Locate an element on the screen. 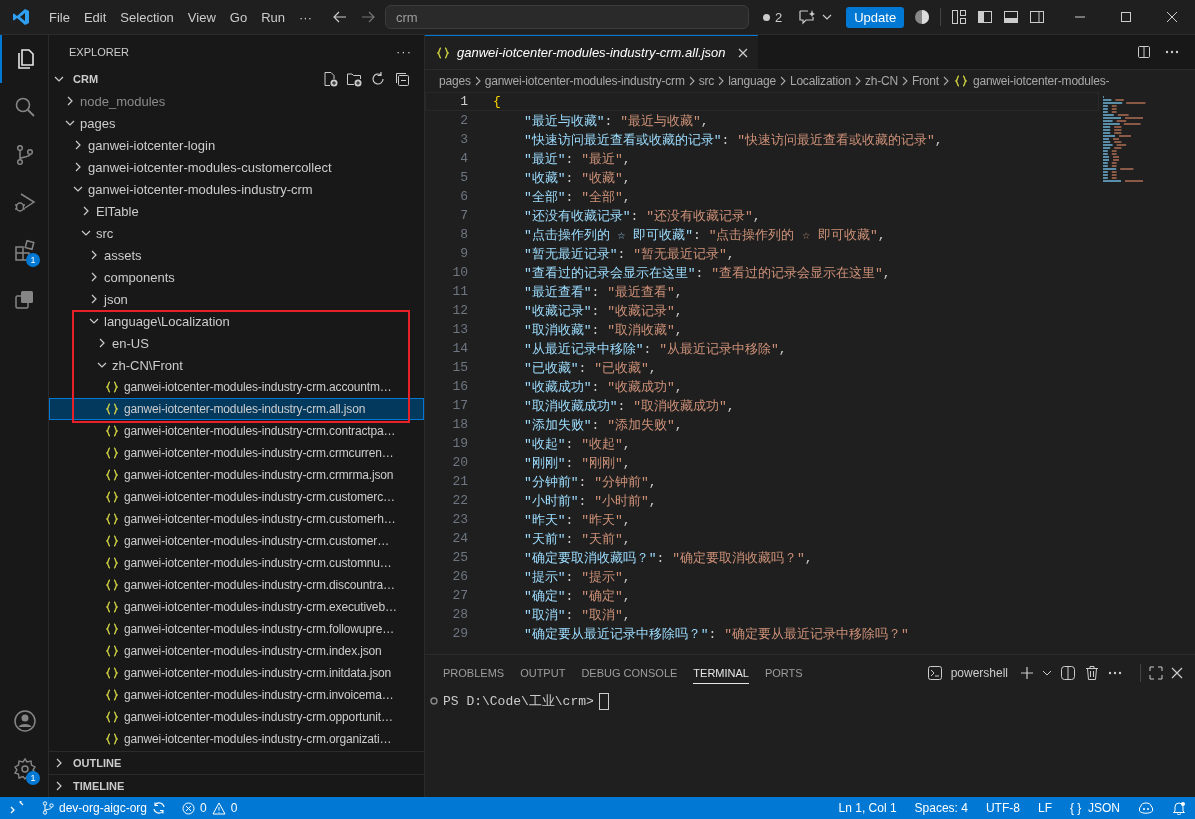 This screenshot has width=1195, height=819. menu-item: Edit is located at coordinates (95, 17).